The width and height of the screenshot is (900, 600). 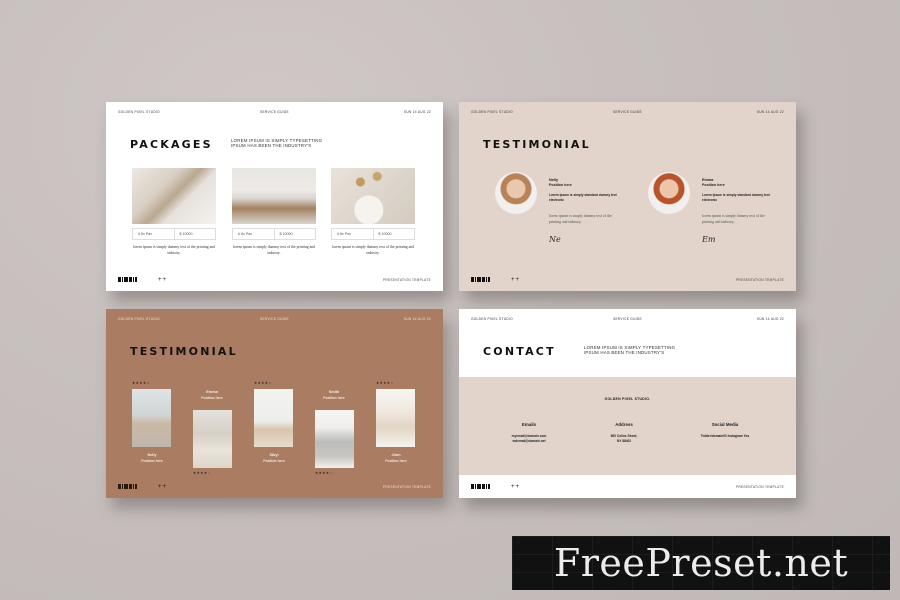 I want to click on vase-dried-flowers-photo, so click(x=373, y=196).